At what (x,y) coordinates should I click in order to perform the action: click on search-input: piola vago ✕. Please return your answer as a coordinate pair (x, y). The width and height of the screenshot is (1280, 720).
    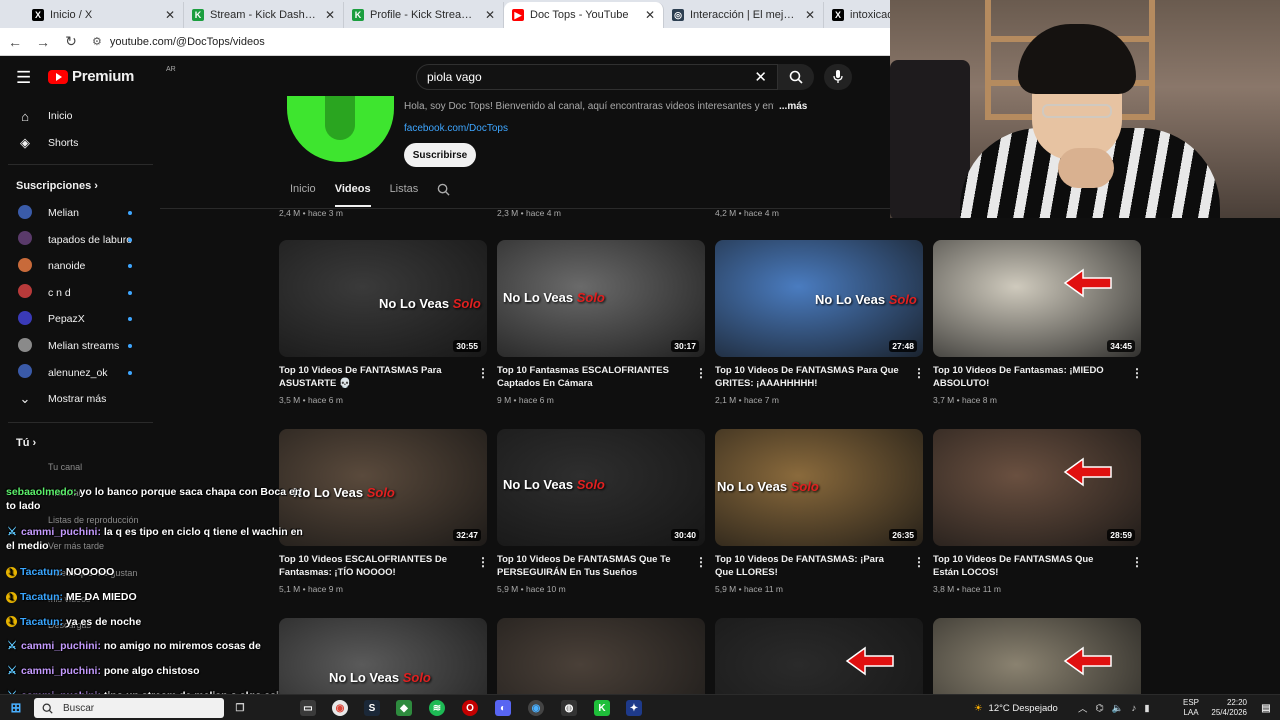
    Looking at the image, I should click on (597, 77).